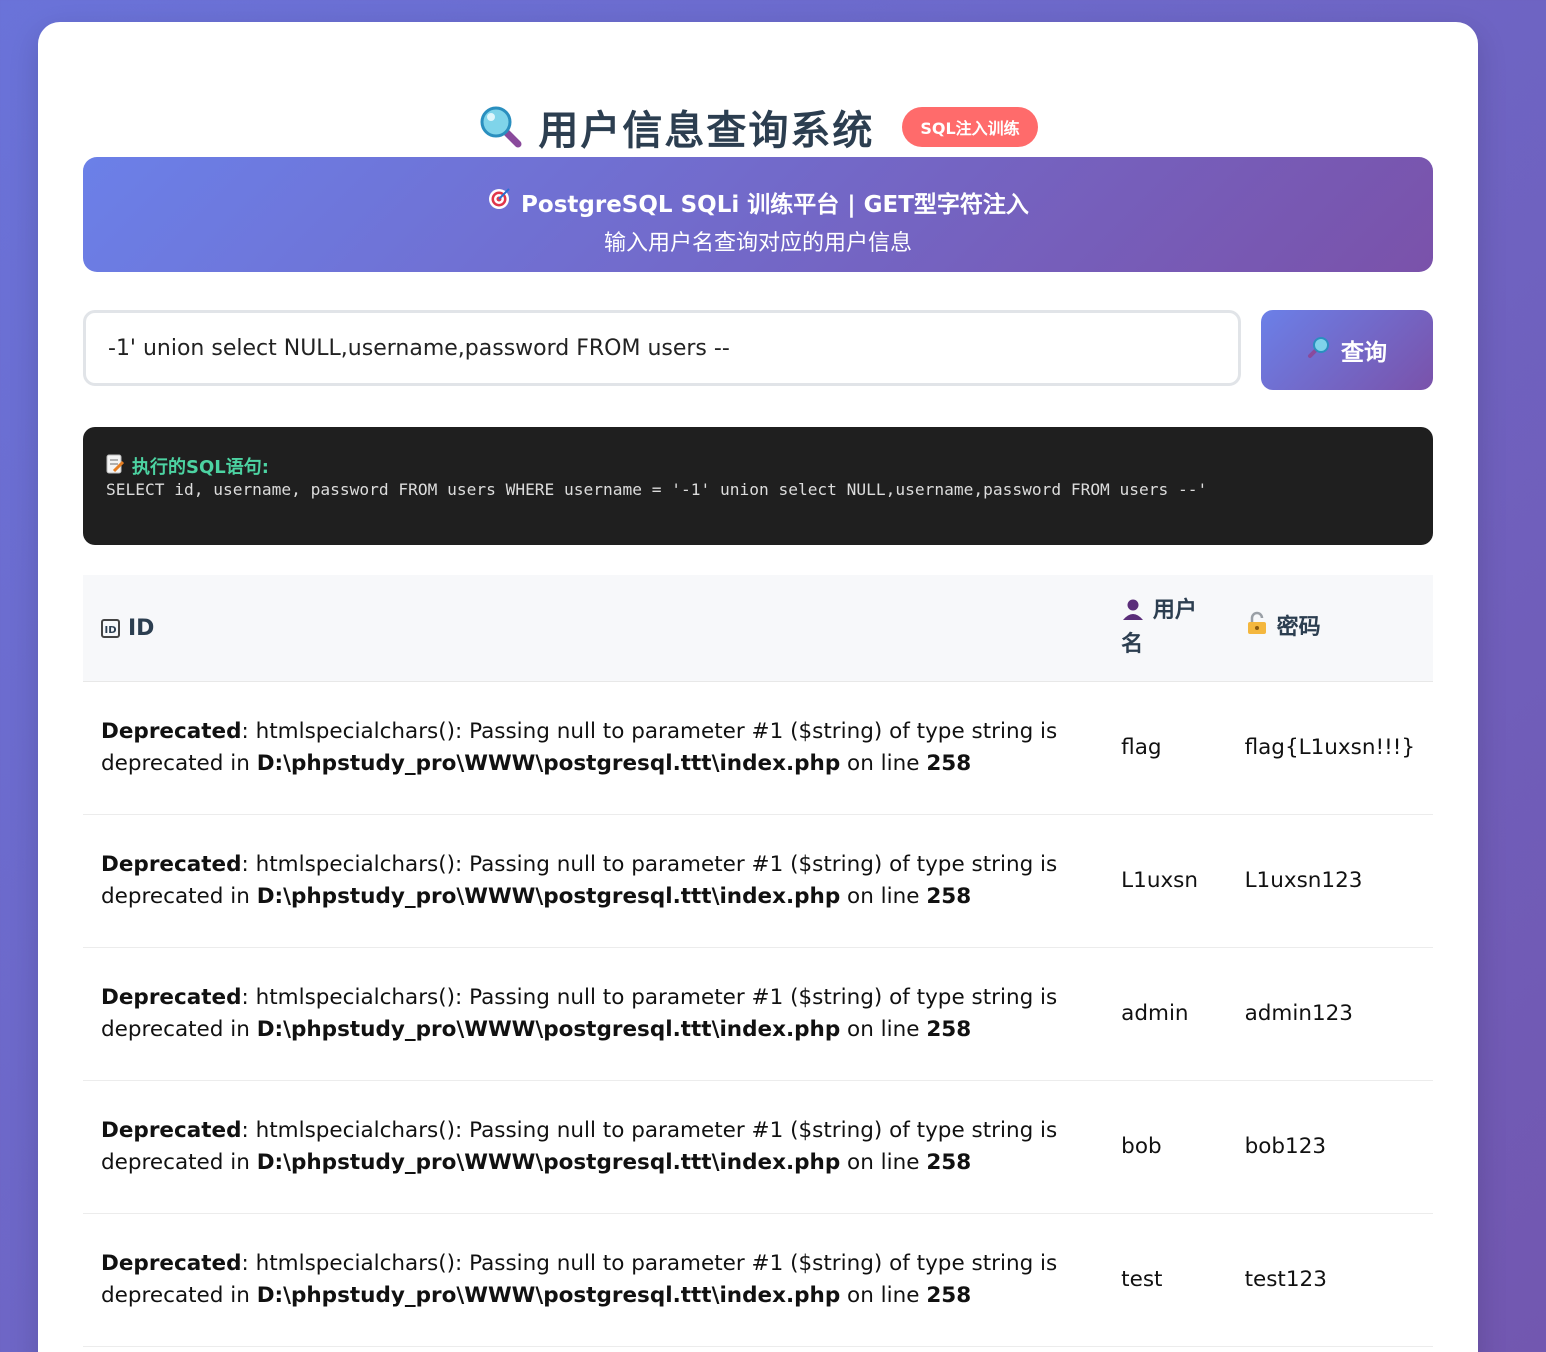  Describe the element at coordinates (1329, 748) in the screenshot. I see `password-cell: flag{L1uxsn!!!}` at that location.